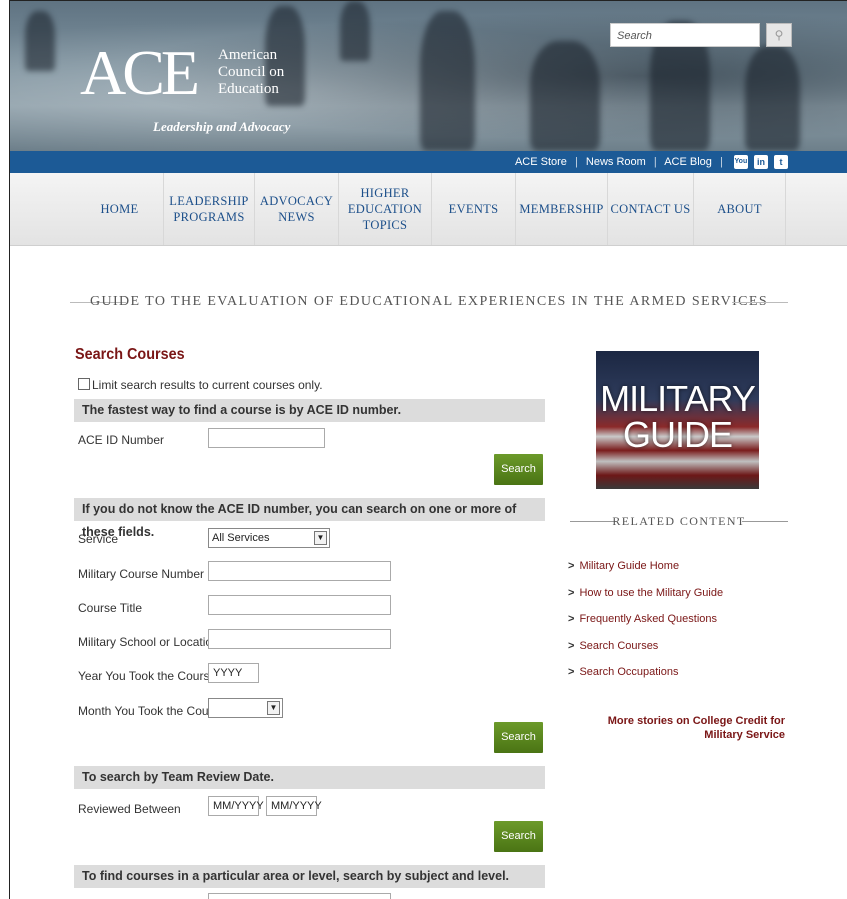 This screenshot has width=847, height=899. Describe the element at coordinates (688, 162) in the screenshot. I see `ace-blog-link: ACE Blog` at that location.